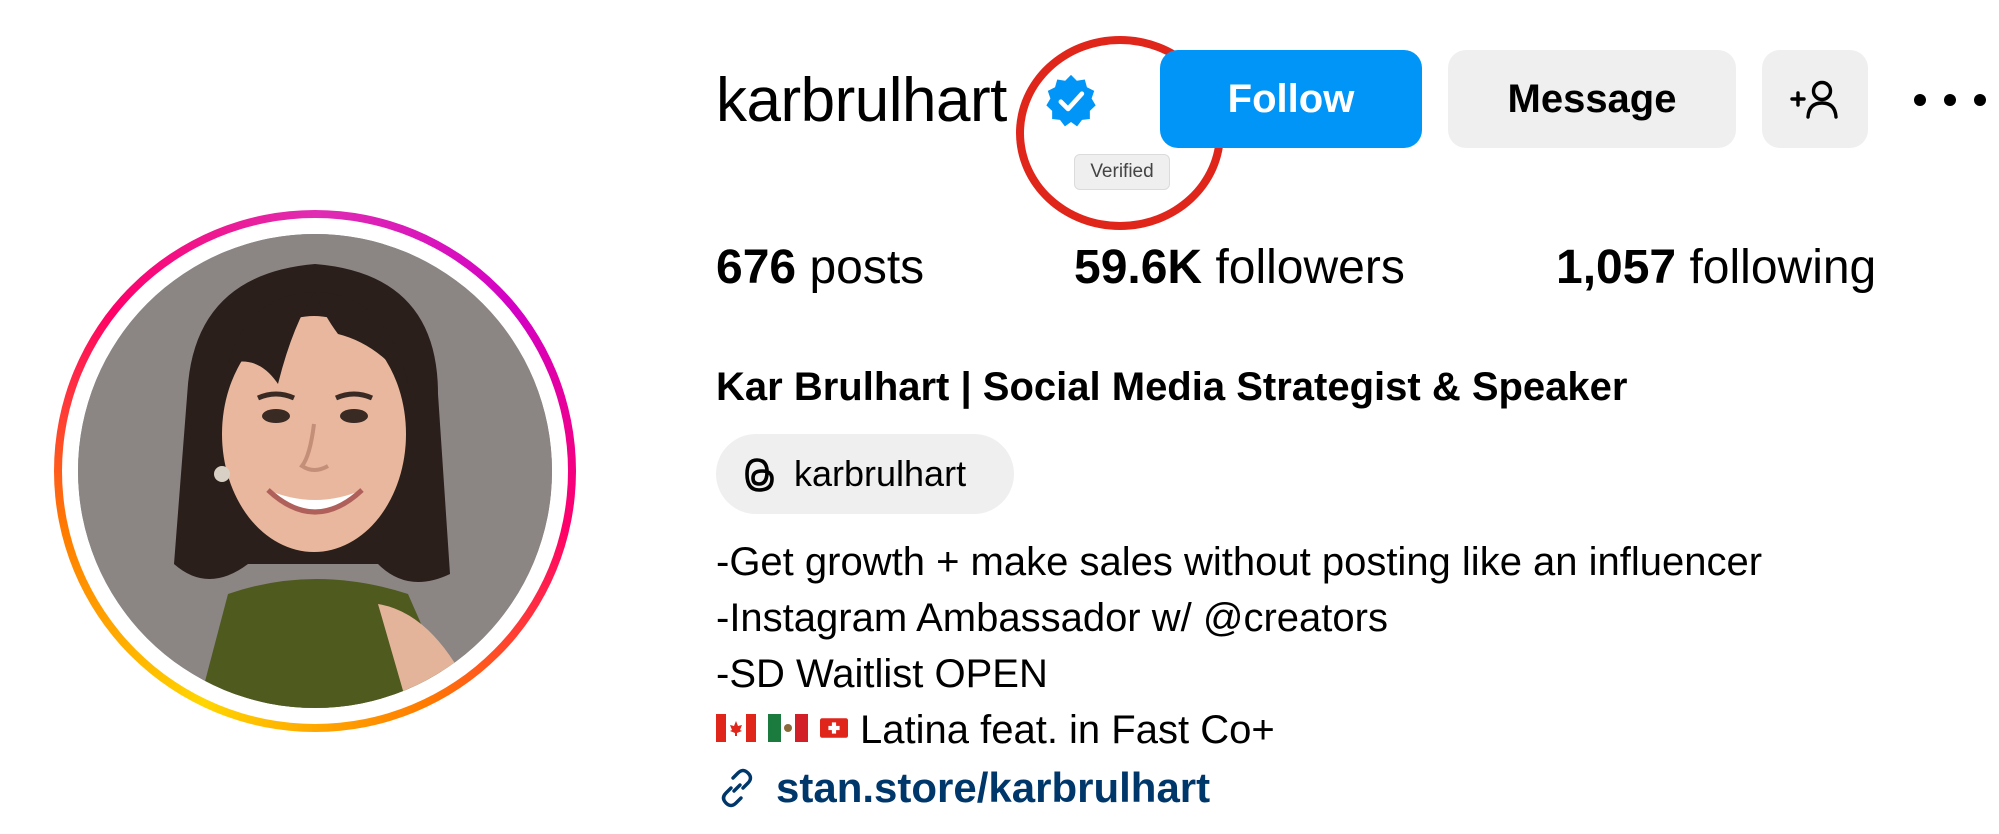  I want to click on avatar-portrait, so click(315, 471).